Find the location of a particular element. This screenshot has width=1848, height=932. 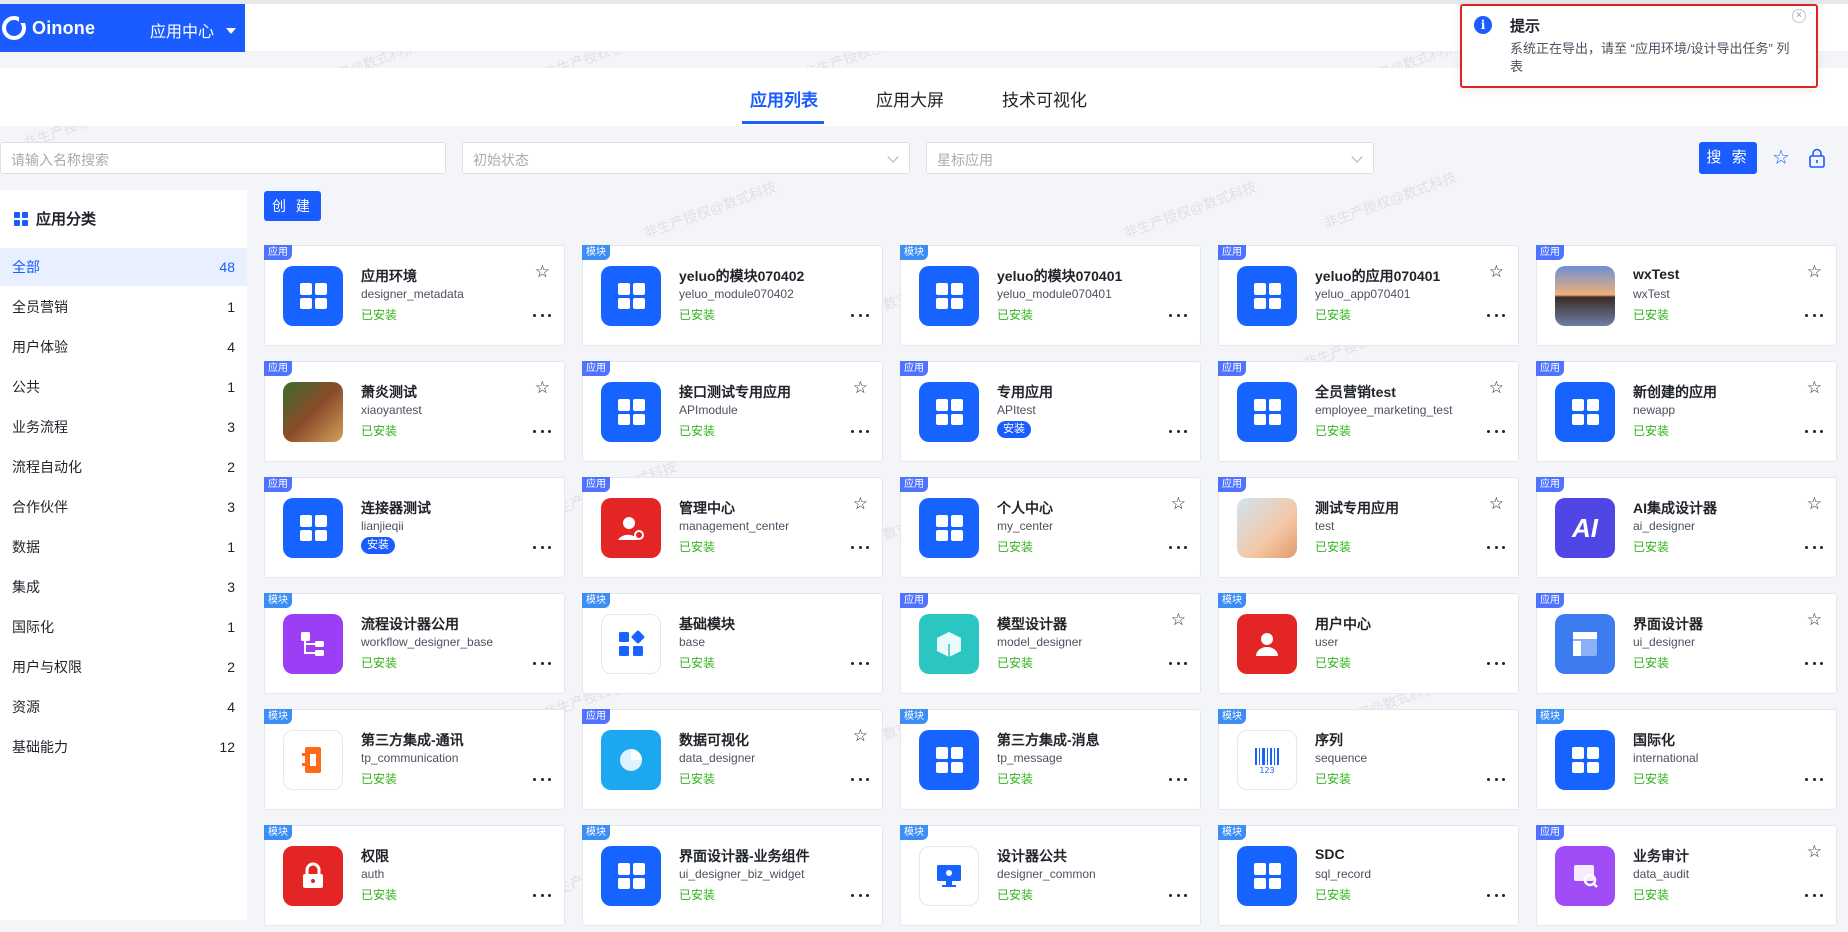

app-card: 模块 界面设计器-业务组件 ui_designer_biz_widget 已安装 is located at coordinates (732, 875).